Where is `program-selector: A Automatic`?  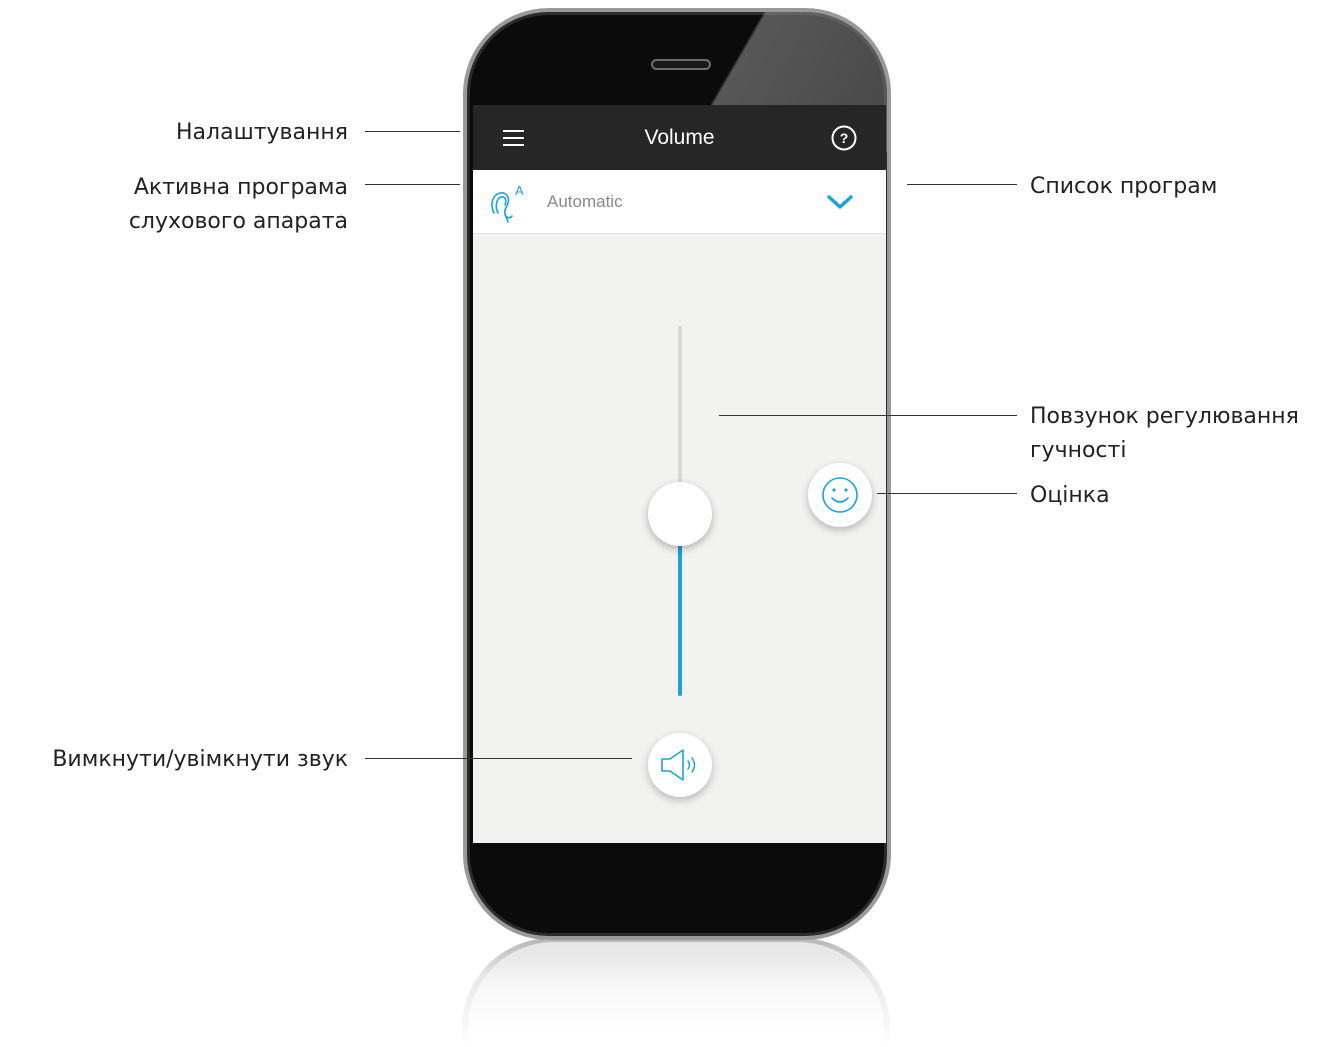 program-selector: A Automatic is located at coordinates (679, 202).